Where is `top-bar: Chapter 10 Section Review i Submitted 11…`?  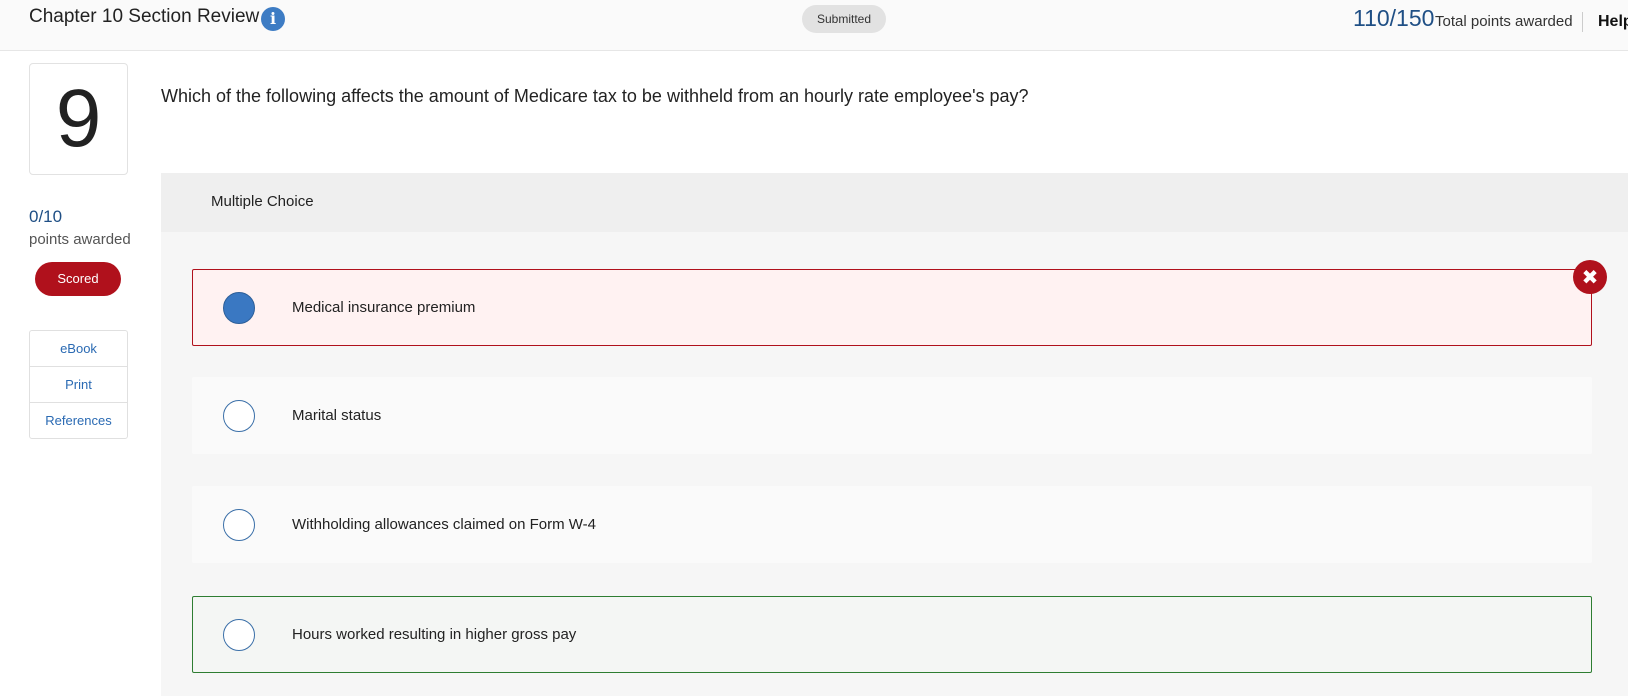
top-bar: Chapter 10 Section Review i Submitted 11… is located at coordinates (814, 25).